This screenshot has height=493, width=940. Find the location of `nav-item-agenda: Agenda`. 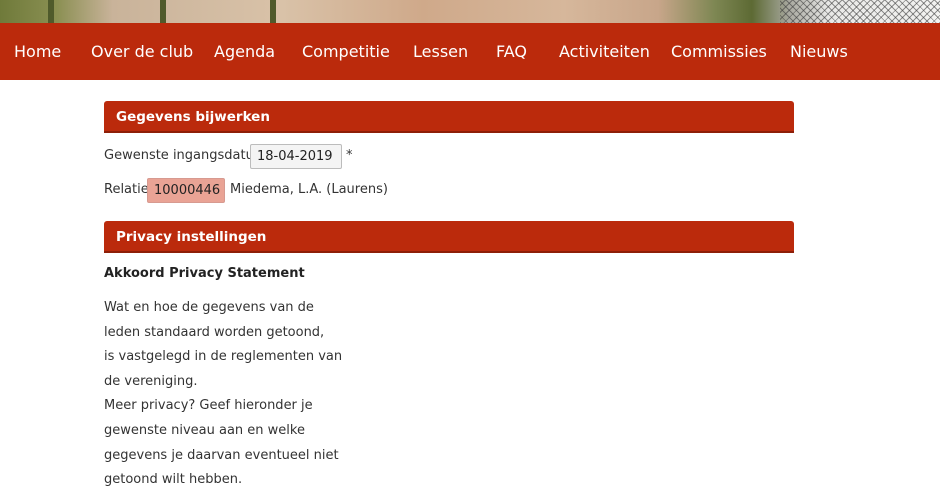

nav-item-agenda: Agenda is located at coordinates (244, 51).